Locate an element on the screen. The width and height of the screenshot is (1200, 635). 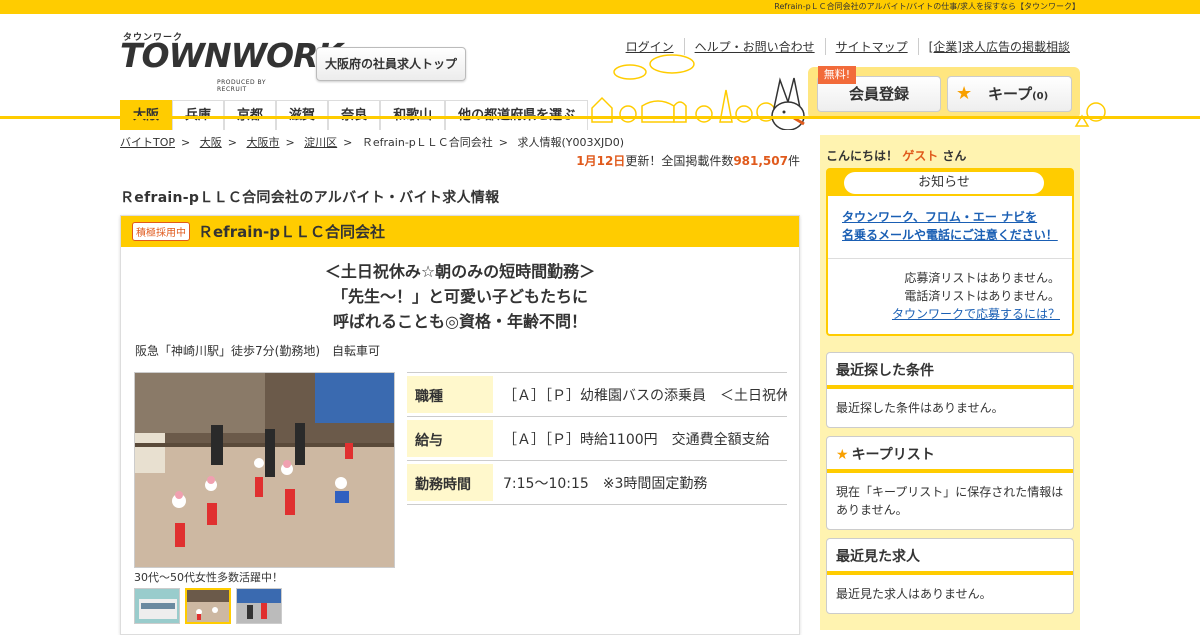
recent-viewed-panel: 最近見た求人 最近見た求人はありません。 is located at coordinates (950, 576).